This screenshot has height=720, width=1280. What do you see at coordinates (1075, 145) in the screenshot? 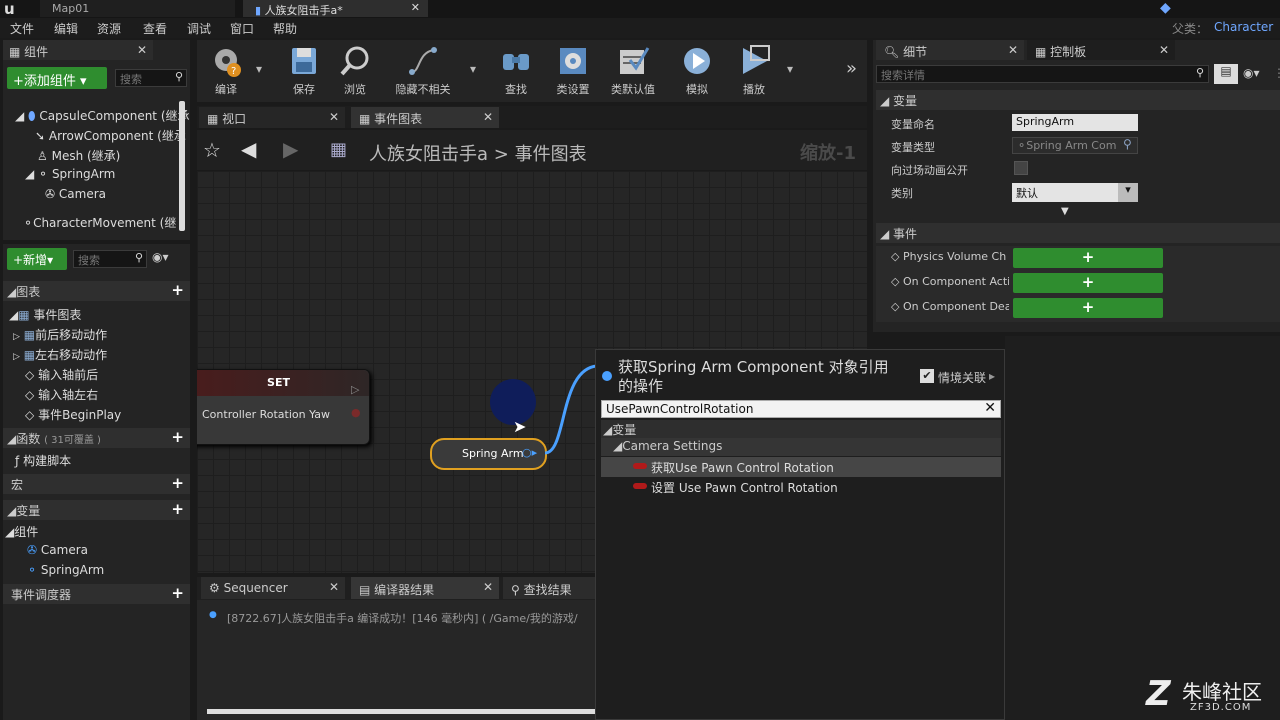
I see `var-type-dropdown: ⚬Spring Arm Com` at bounding box center [1075, 145].